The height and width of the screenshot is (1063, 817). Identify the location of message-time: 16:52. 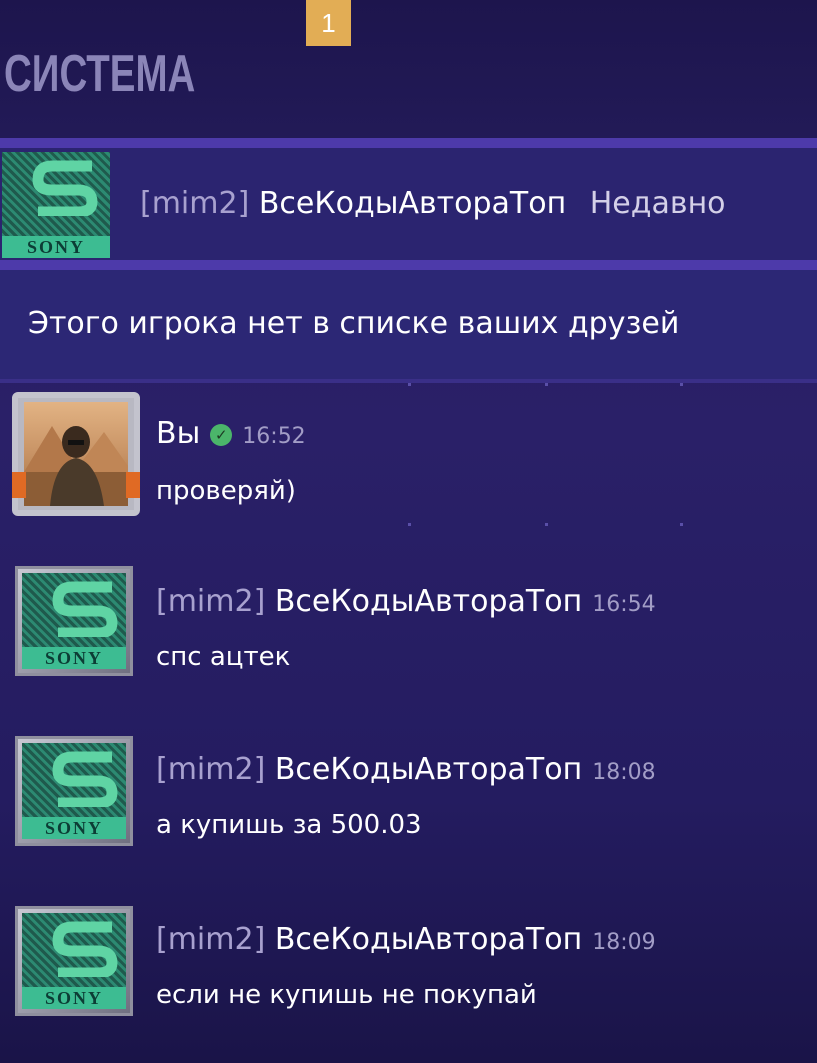
(274, 436).